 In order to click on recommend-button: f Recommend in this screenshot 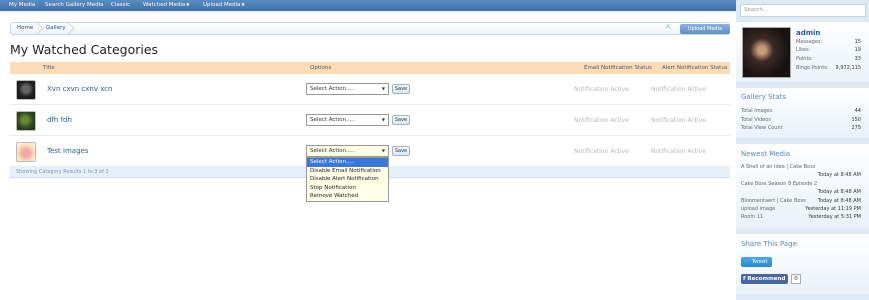, I will do `click(764, 279)`.